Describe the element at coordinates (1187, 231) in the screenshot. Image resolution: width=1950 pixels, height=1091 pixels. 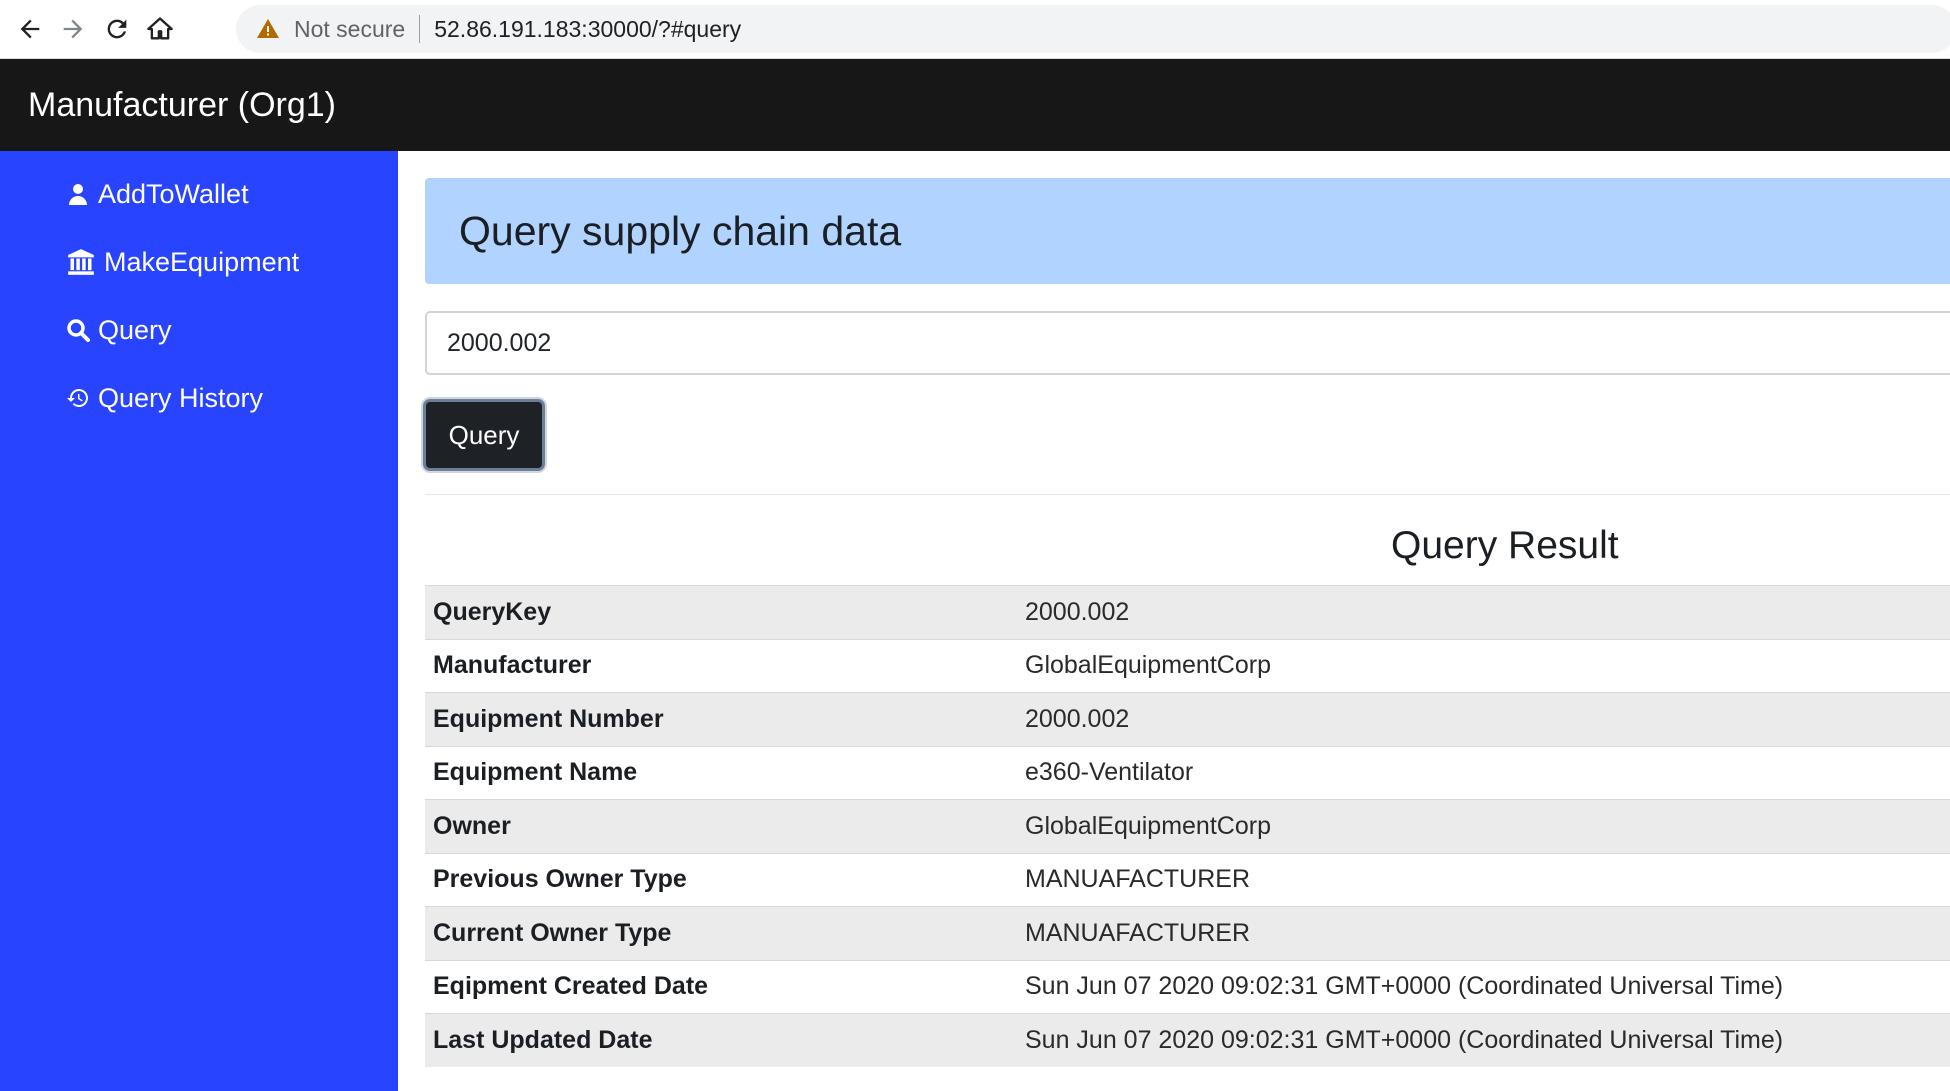
I see `page-header: Query supply chain data` at that location.